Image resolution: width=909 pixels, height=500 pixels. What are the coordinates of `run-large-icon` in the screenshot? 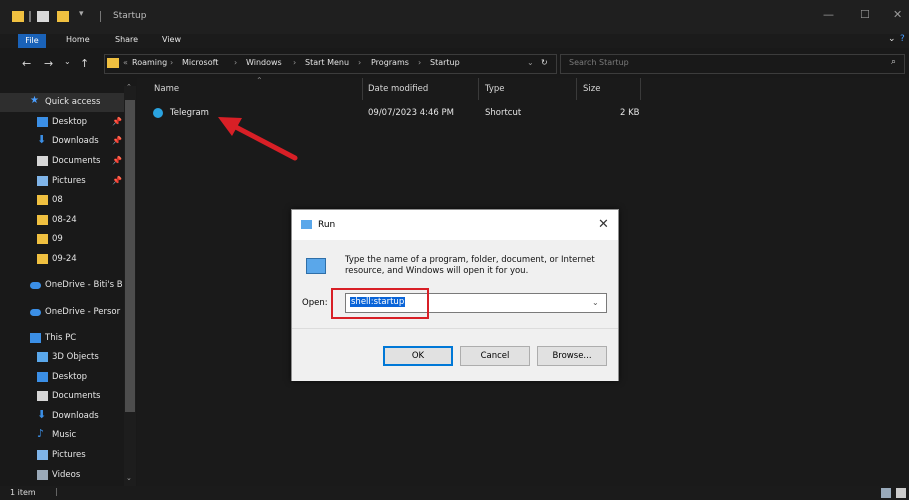 It's located at (316, 266).